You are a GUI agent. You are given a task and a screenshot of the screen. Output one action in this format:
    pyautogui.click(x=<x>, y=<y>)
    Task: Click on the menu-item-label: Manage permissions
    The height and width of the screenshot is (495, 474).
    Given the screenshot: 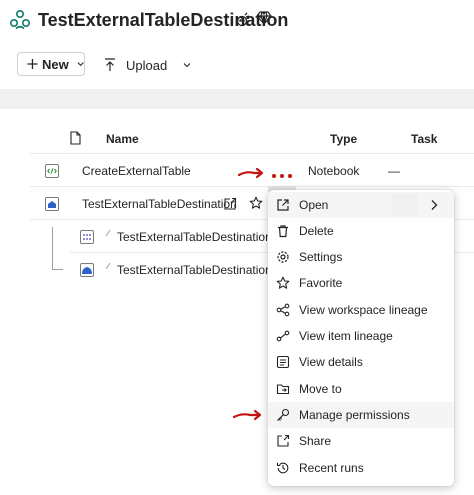 What is the action you would take?
    pyautogui.click(x=354, y=415)
    